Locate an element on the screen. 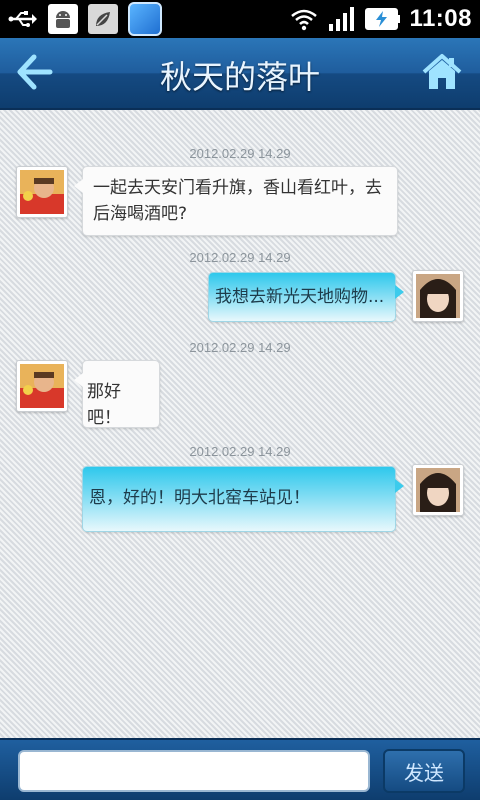 This screenshot has height=800, width=480. message-input is located at coordinates (194, 771).